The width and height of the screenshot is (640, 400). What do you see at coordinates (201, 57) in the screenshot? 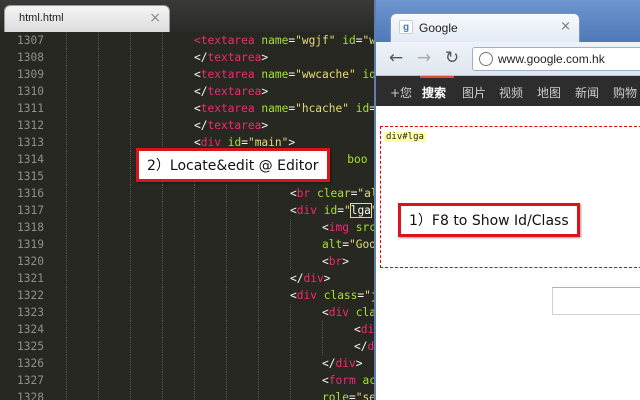
I see `code-token: </` at bounding box center [201, 57].